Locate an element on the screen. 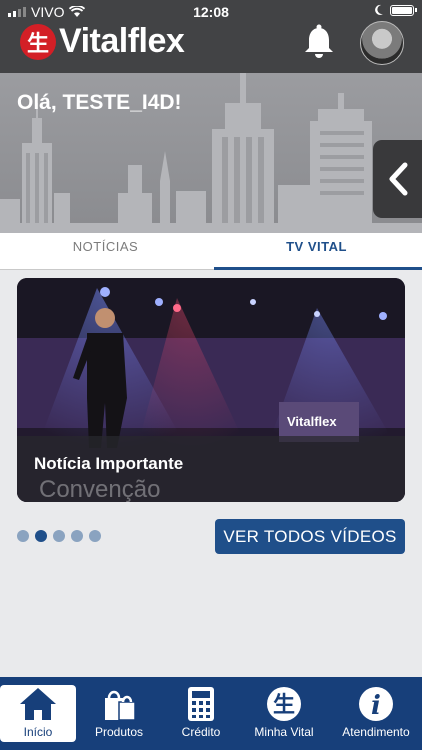  nav-minha-vital: 生 Minha Vital is located at coordinates (284, 713).